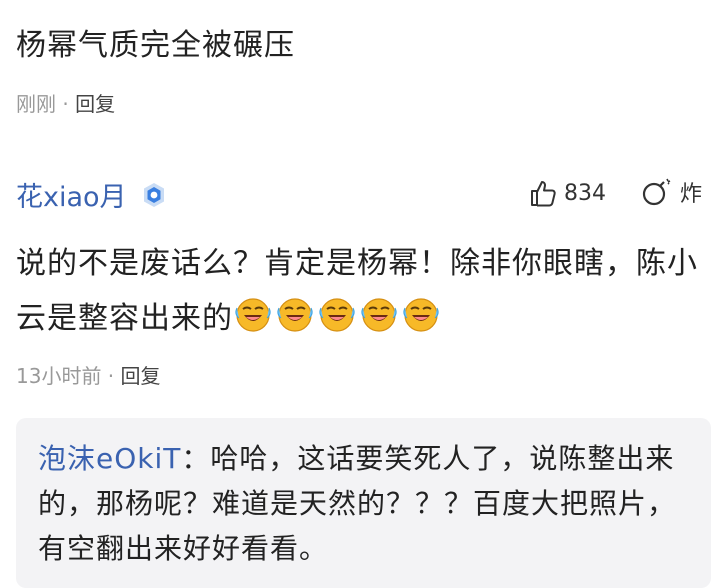 The width and height of the screenshot is (725, 588). What do you see at coordinates (196, 458) in the screenshot?
I see `reply-colon: ：` at bounding box center [196, 458].